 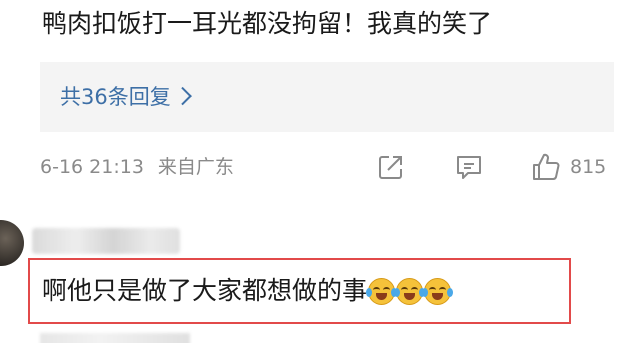 I want to click on like-count: 815, so click(x=588, y=167).